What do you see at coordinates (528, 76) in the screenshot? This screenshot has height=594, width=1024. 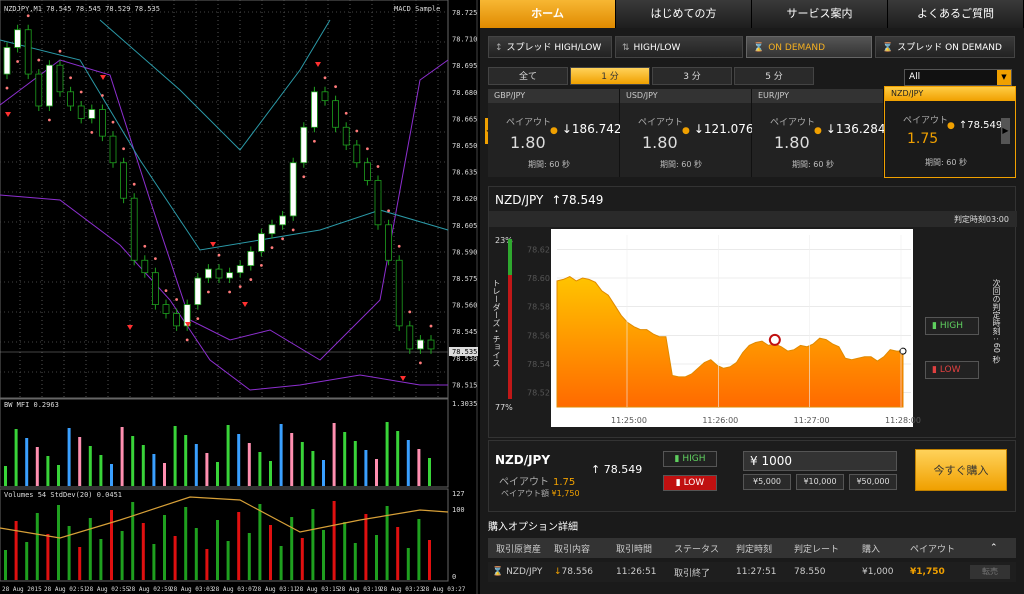 I see `expiry-tab-all: 全て` at bounding box center [528, 76].